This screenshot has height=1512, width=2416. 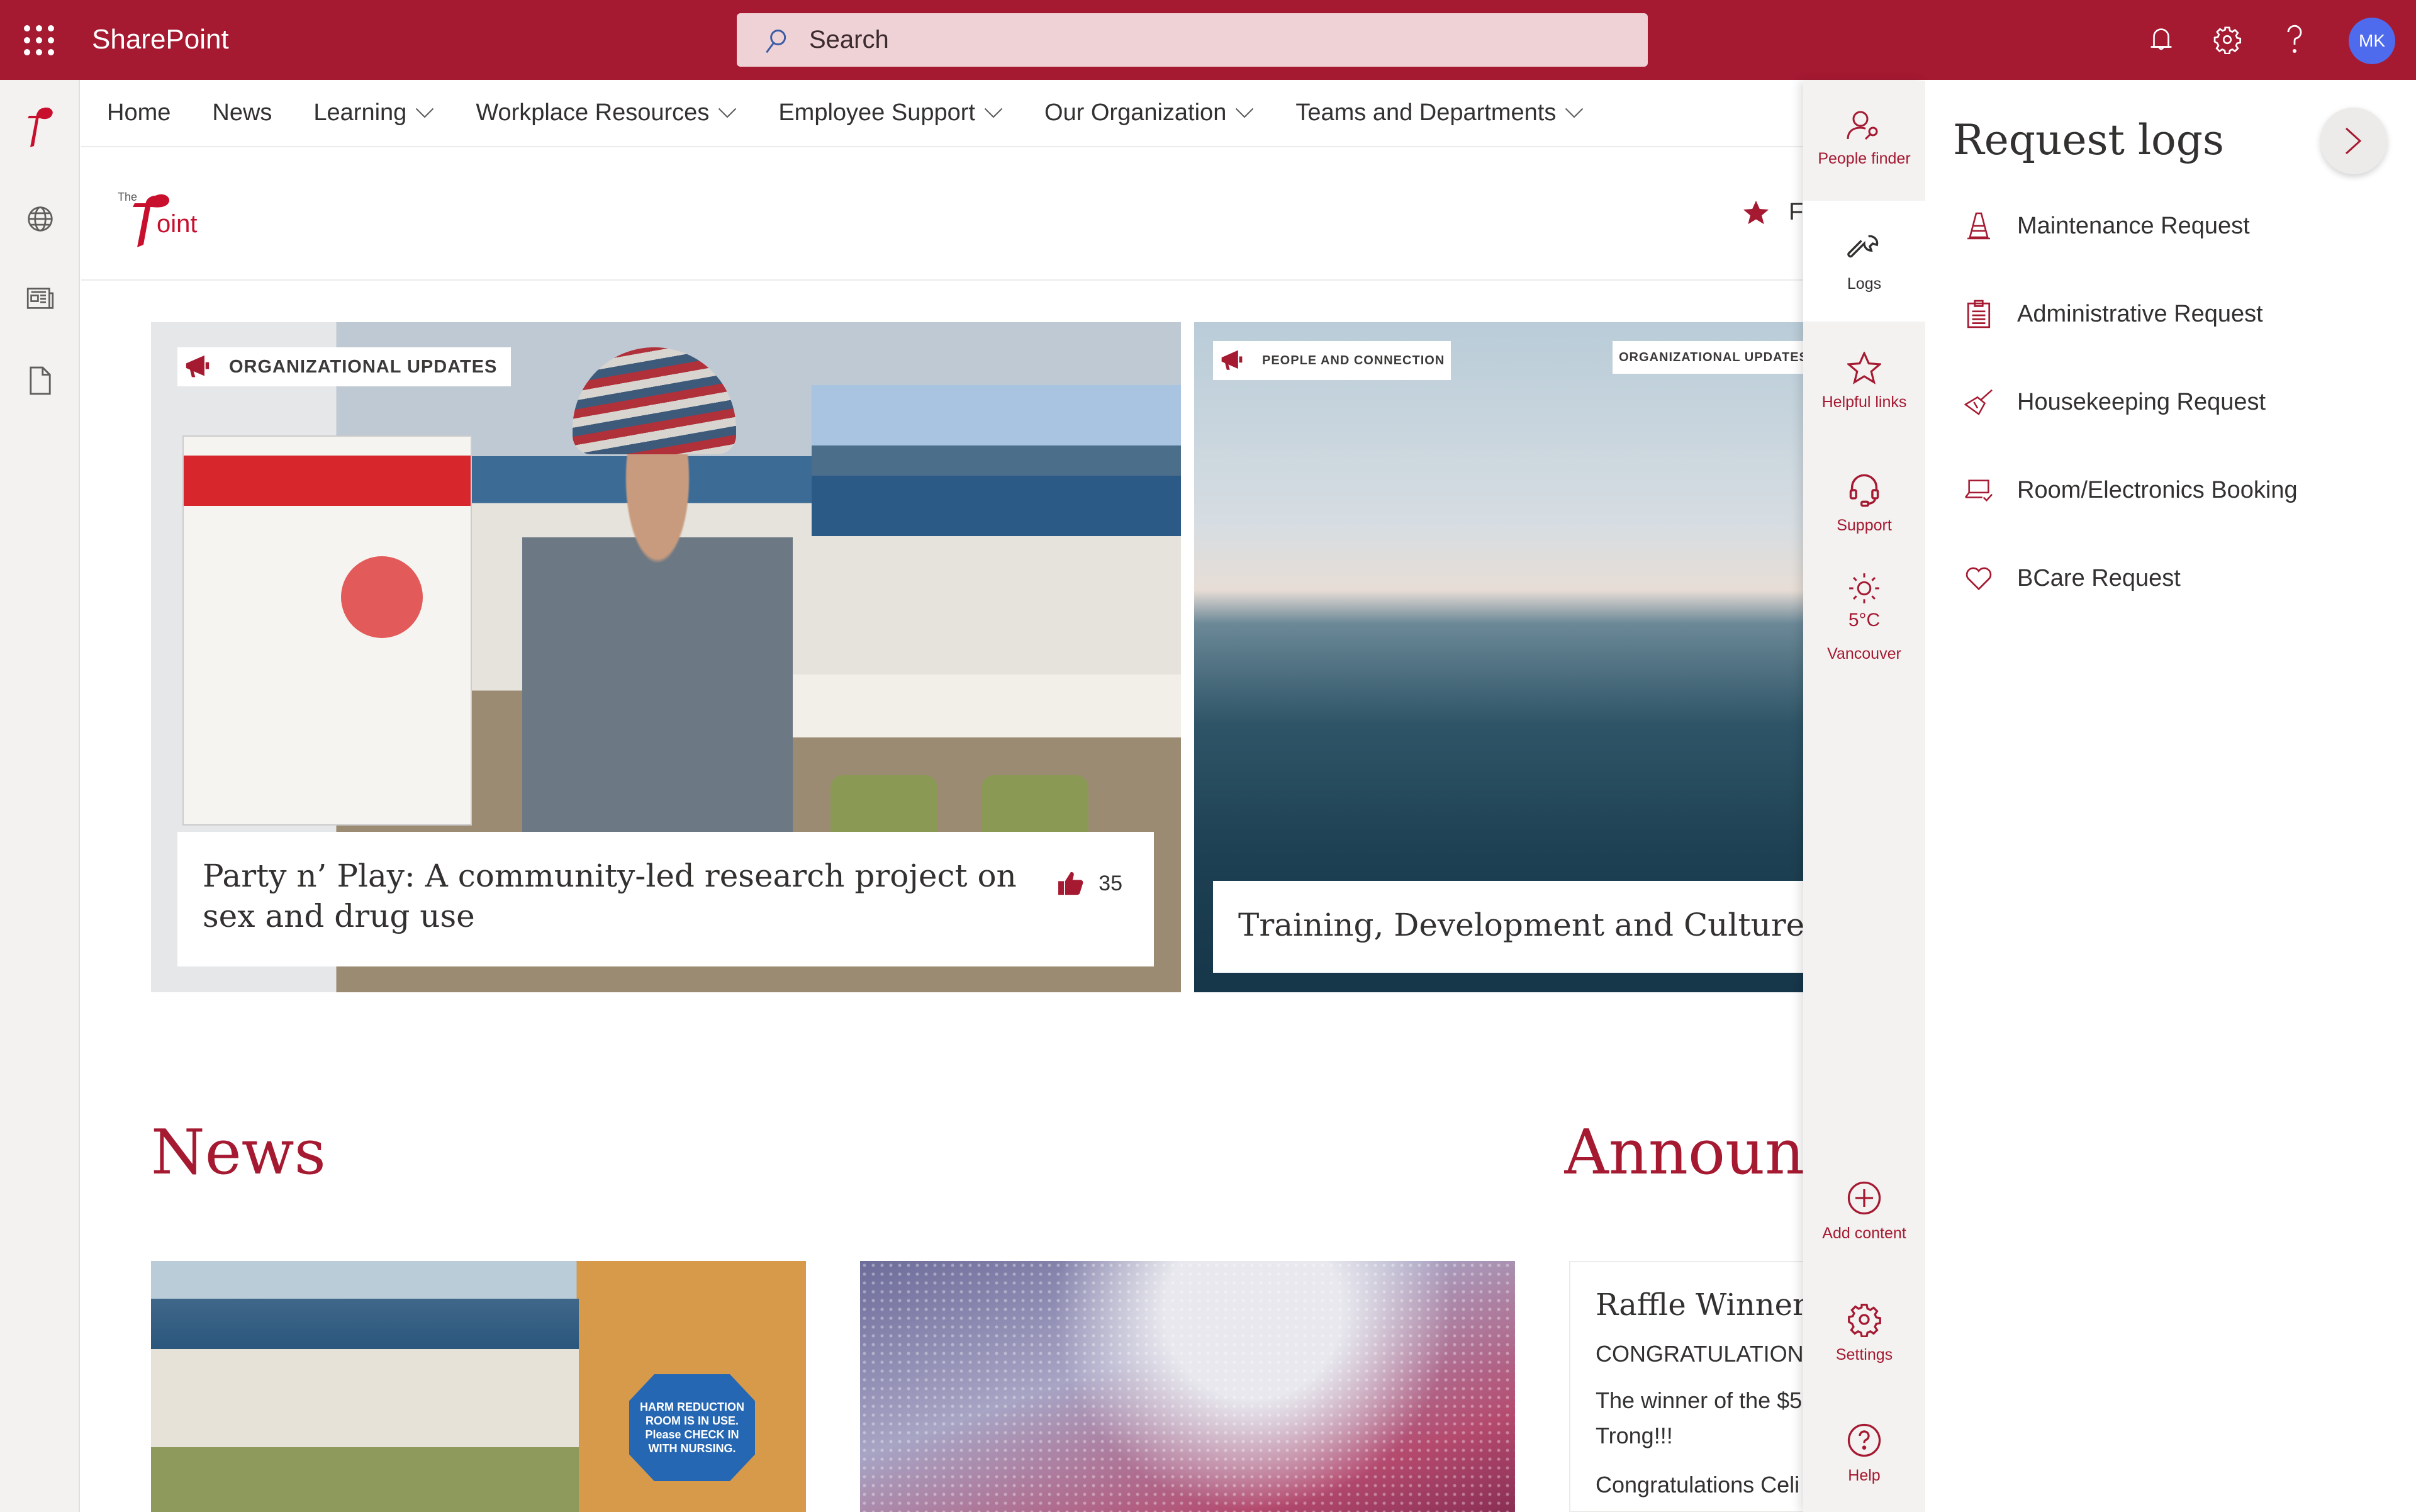 What do you see at coordinates (1187, 1386) in the screenshot?
I see `news-card` at bounding box center [1187, 1386].